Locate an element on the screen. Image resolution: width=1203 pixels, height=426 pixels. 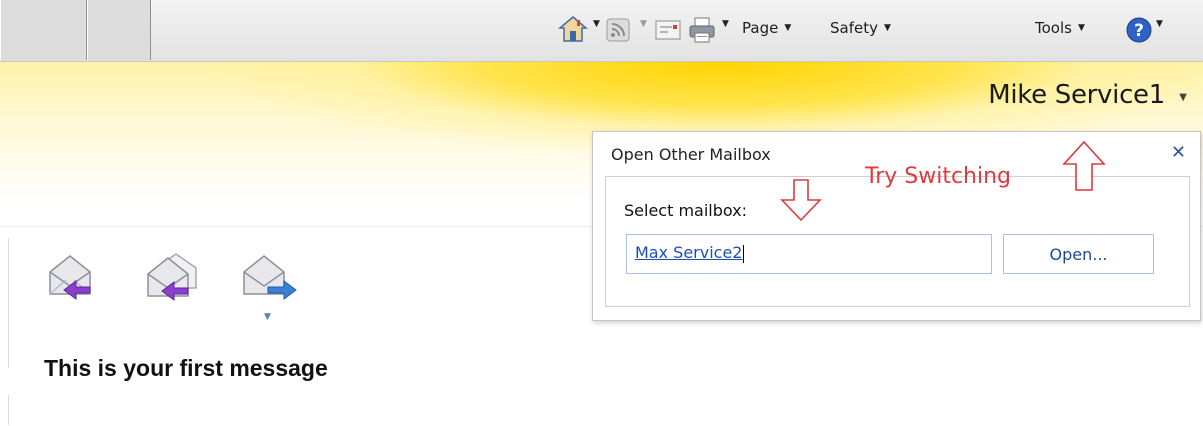
message-title: This is your first message is located at coordinates (186, 368).